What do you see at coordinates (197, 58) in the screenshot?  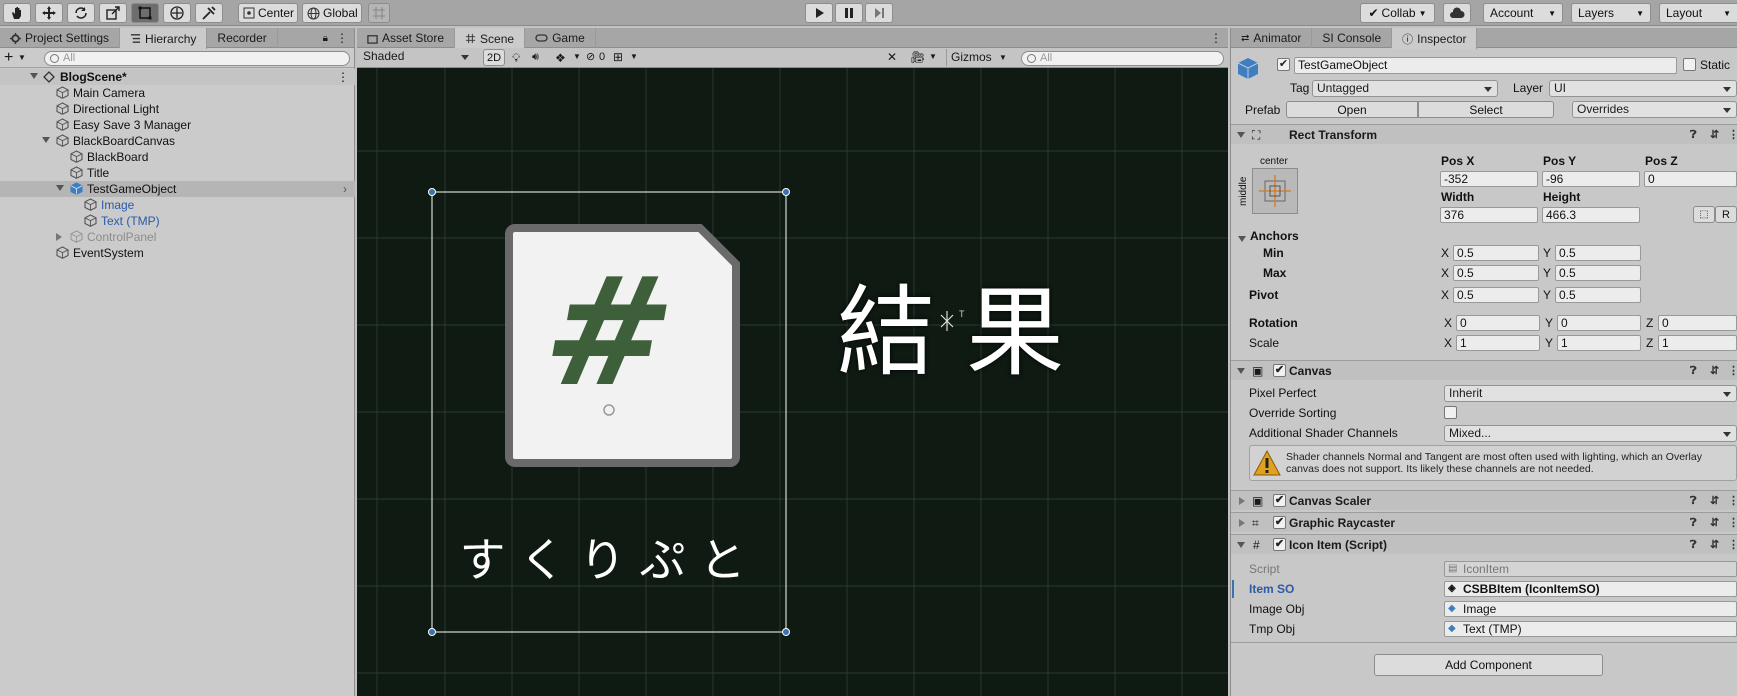 I see `hierarchy-search-input: All` at bounding box center [197, 58].